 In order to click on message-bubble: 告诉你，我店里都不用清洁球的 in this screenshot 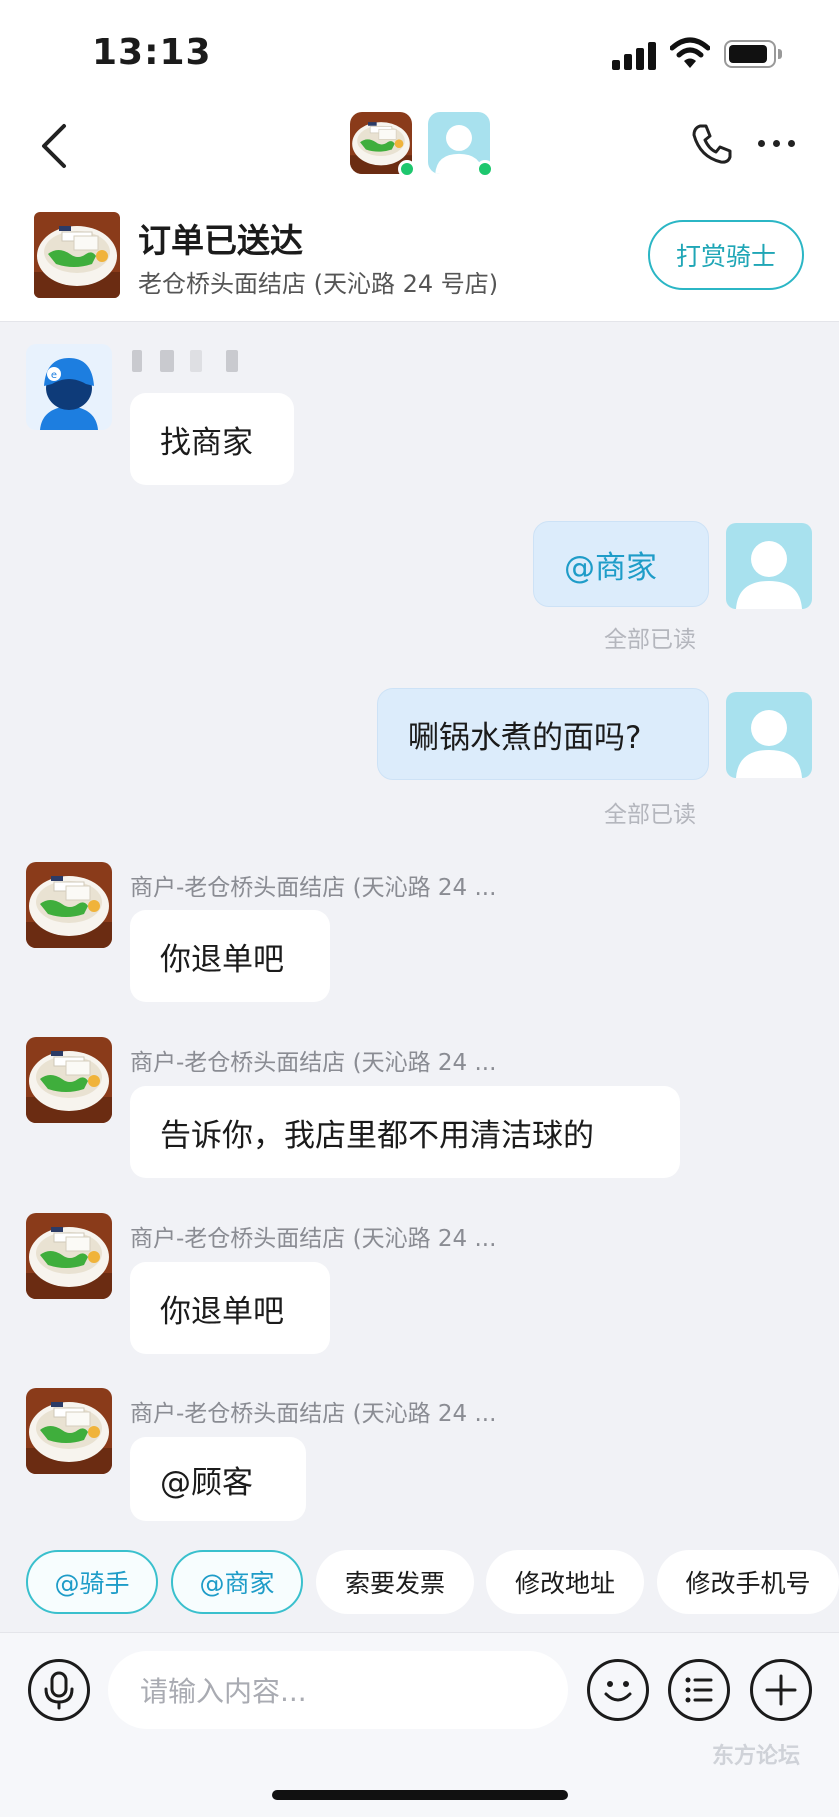, I will do `click(405, 1132)`.